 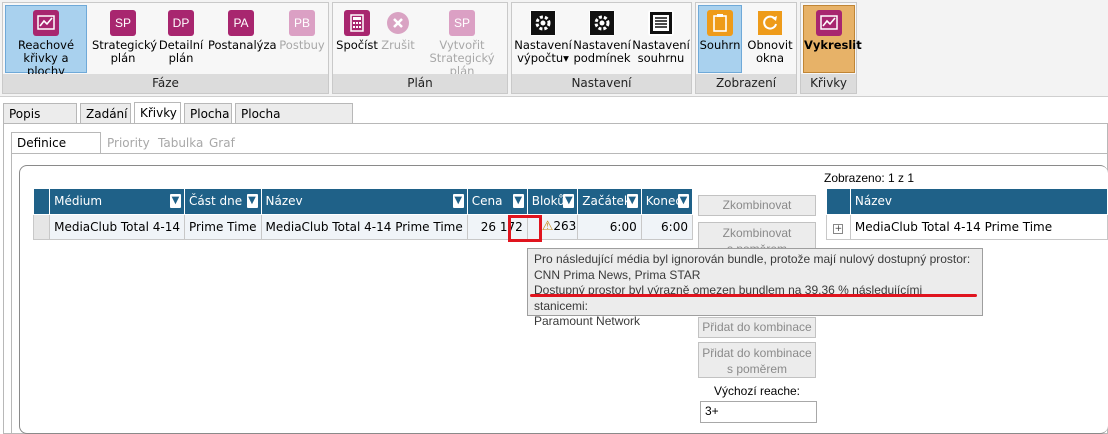 I want to click on reach-curves-button: Reachové křivky a plochy, so click(x=46, y=41).